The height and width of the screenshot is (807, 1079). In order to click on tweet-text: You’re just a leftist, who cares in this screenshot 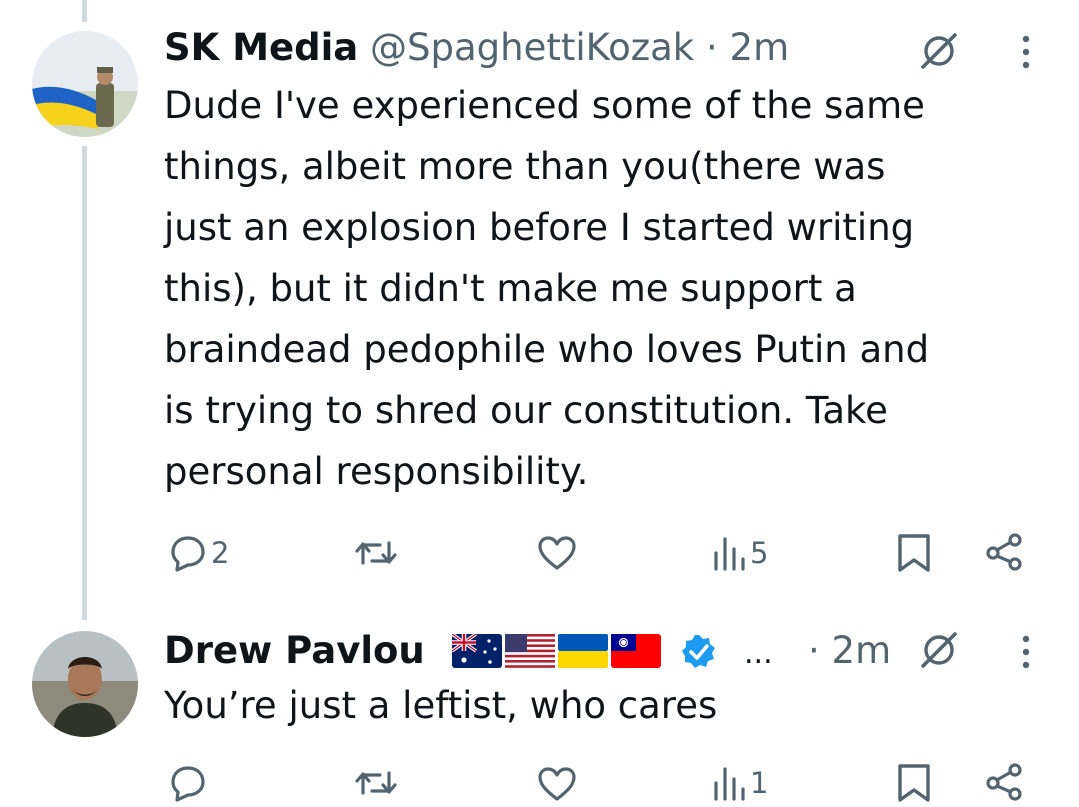, I will do `click(604, 705)`.